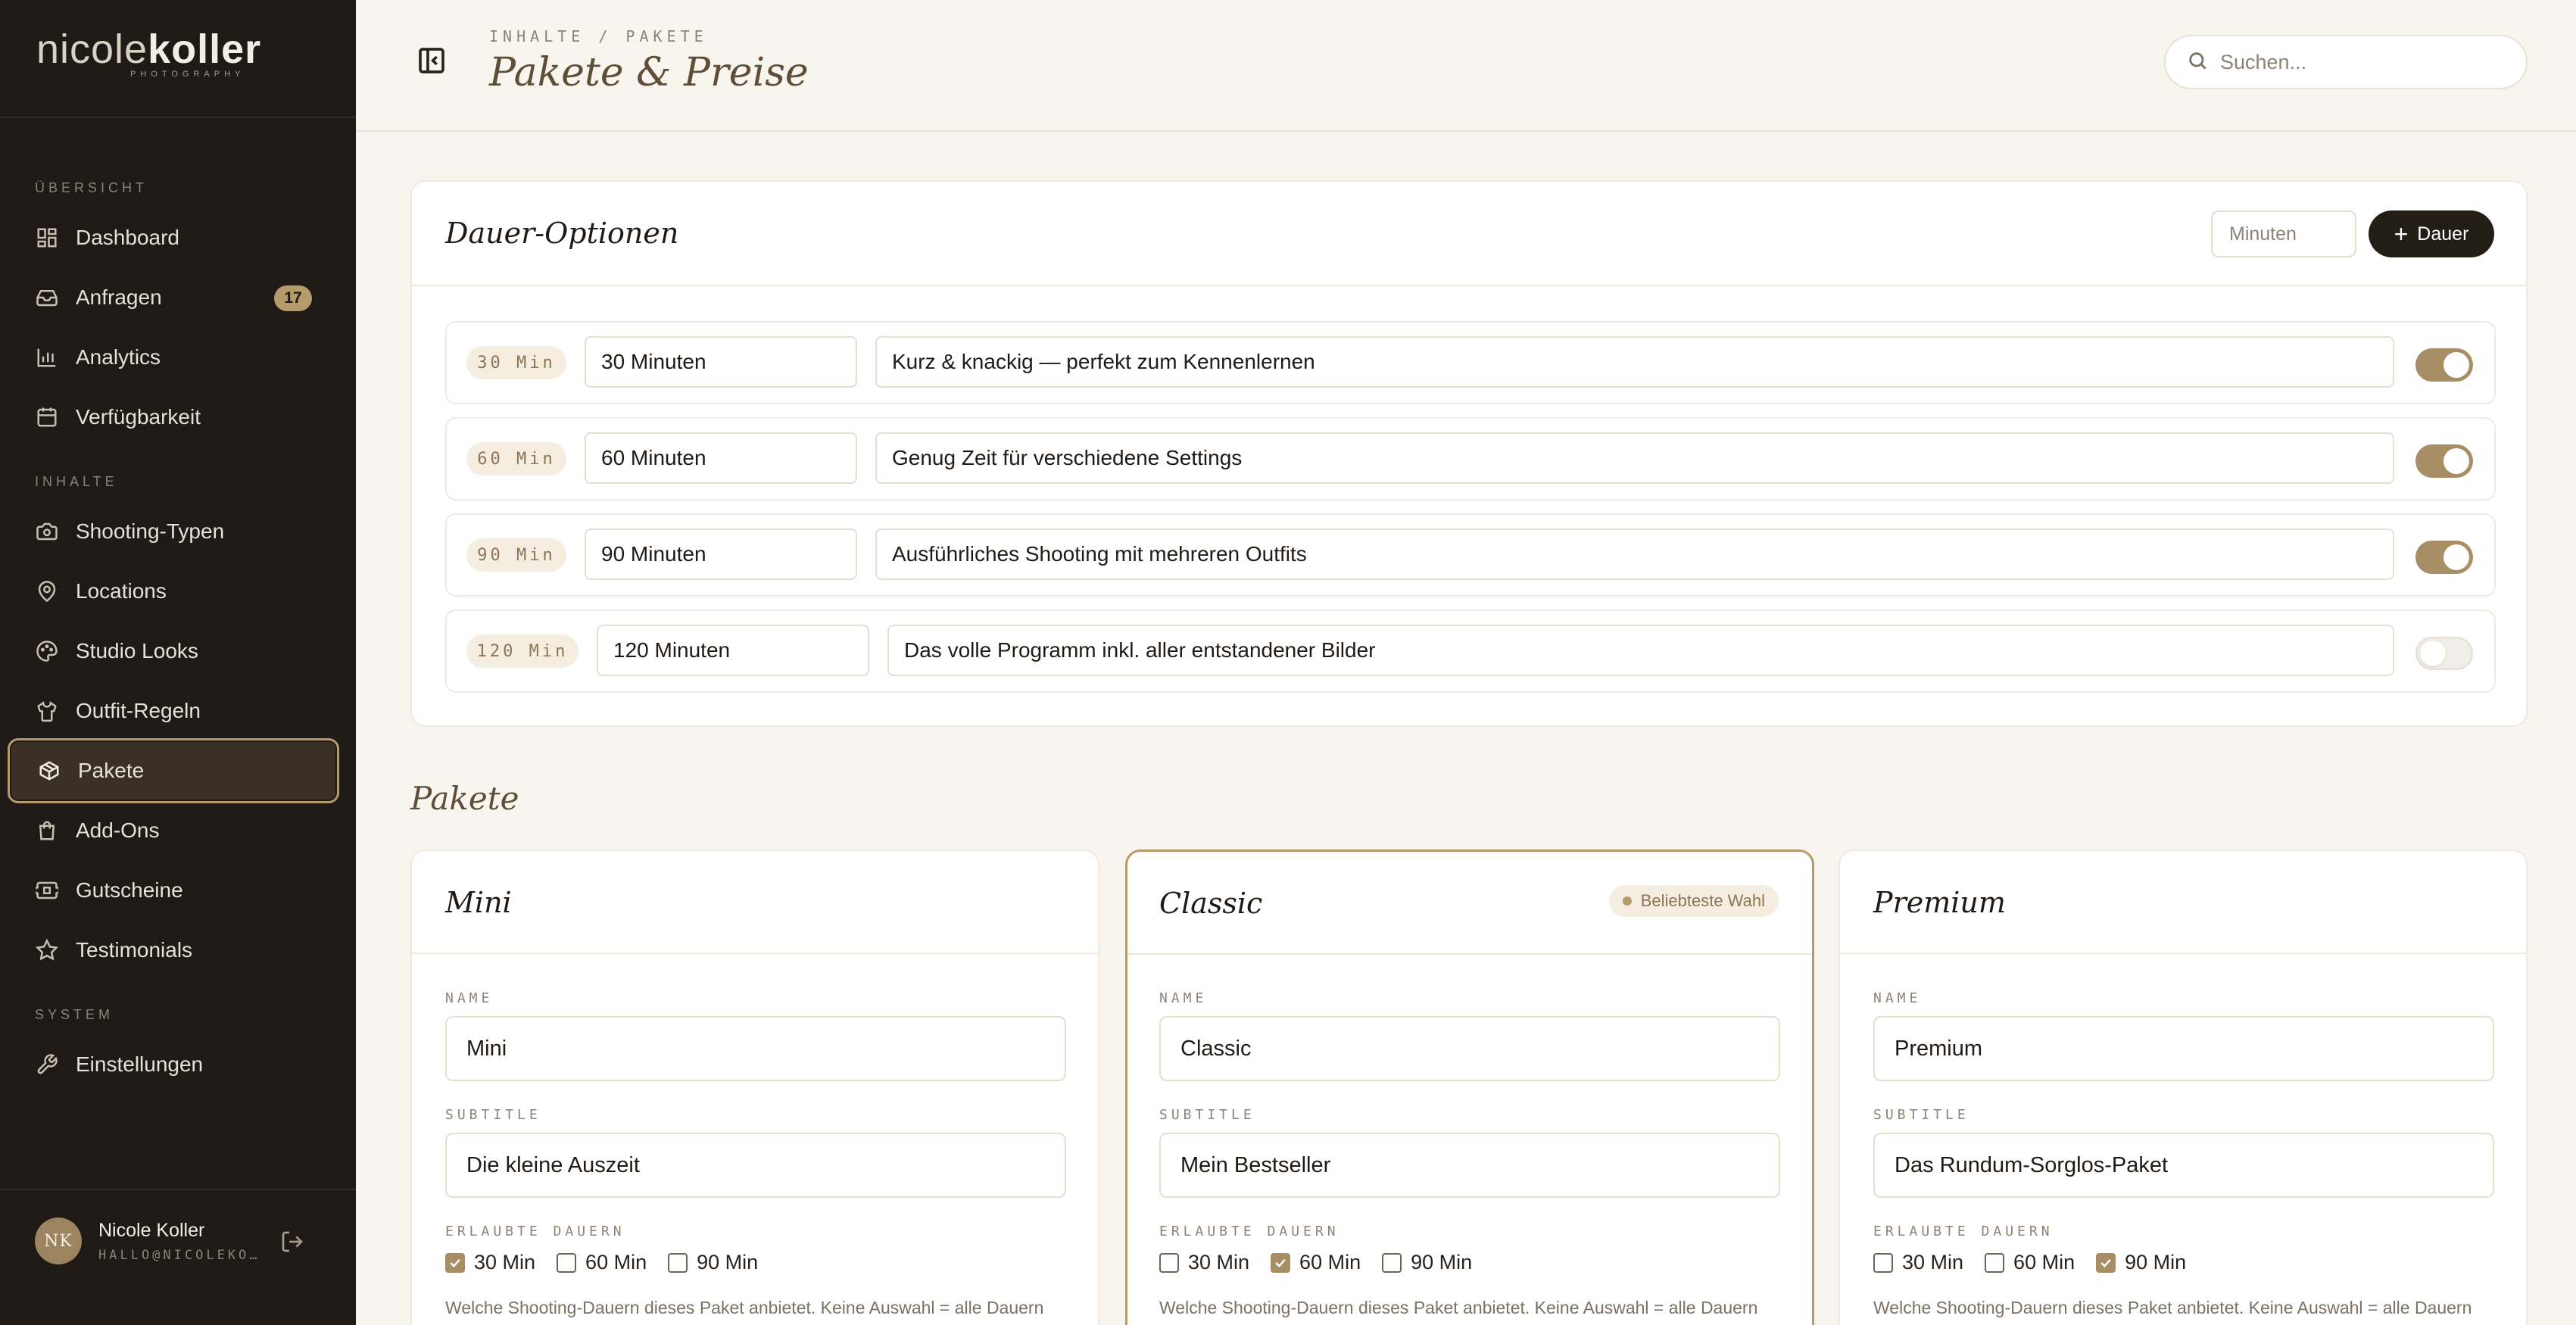 The width and height of the screenshot is (2576, 1325). I want to click on logo-text-thin: nicole, so click(92, 49).